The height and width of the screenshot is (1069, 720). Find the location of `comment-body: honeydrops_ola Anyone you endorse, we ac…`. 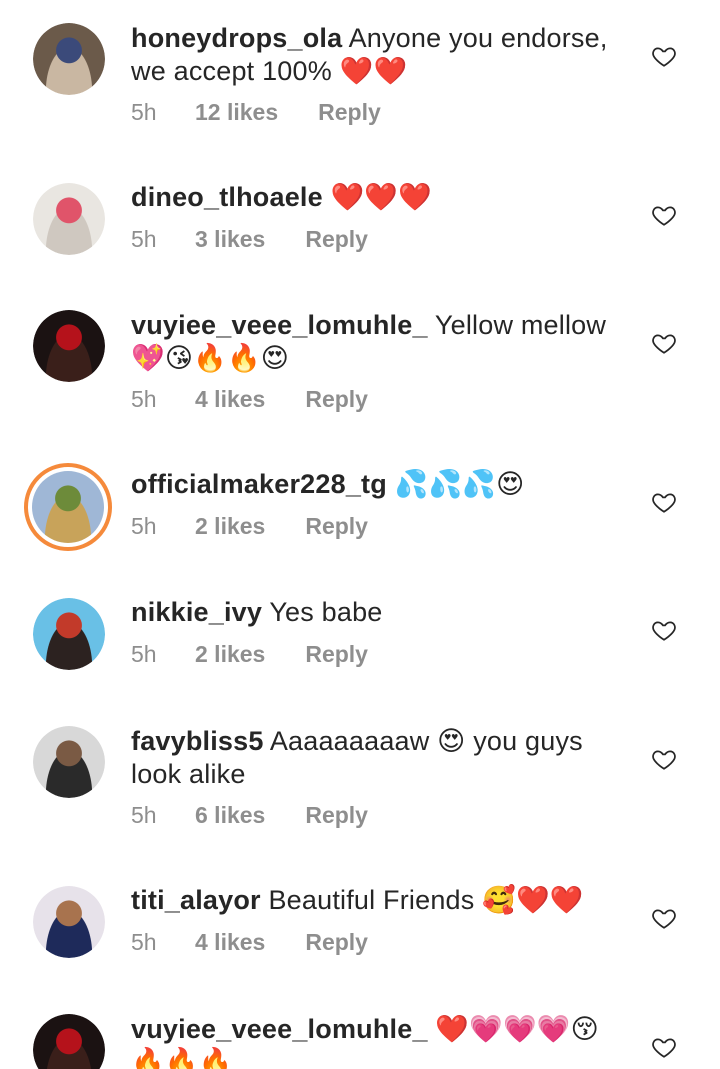

comment-body: honeydrops_ola Anyone you endorse, we ac… is located at coordinates (371, 55).